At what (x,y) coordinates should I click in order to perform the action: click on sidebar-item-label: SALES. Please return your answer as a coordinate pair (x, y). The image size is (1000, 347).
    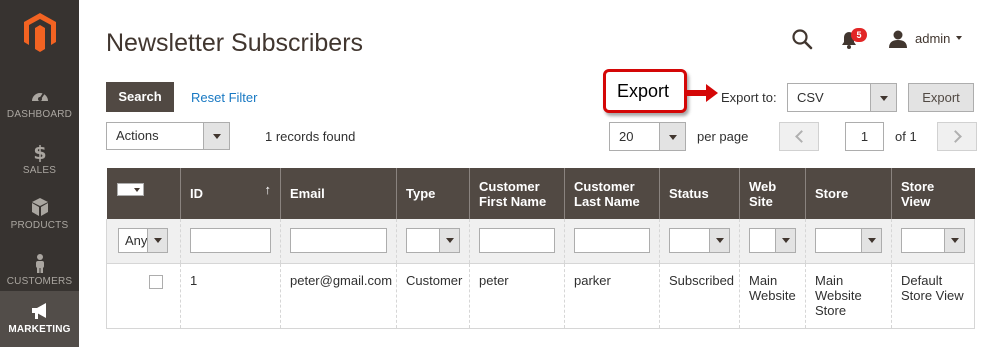
    Looking at the image, I should click on (39, 170).